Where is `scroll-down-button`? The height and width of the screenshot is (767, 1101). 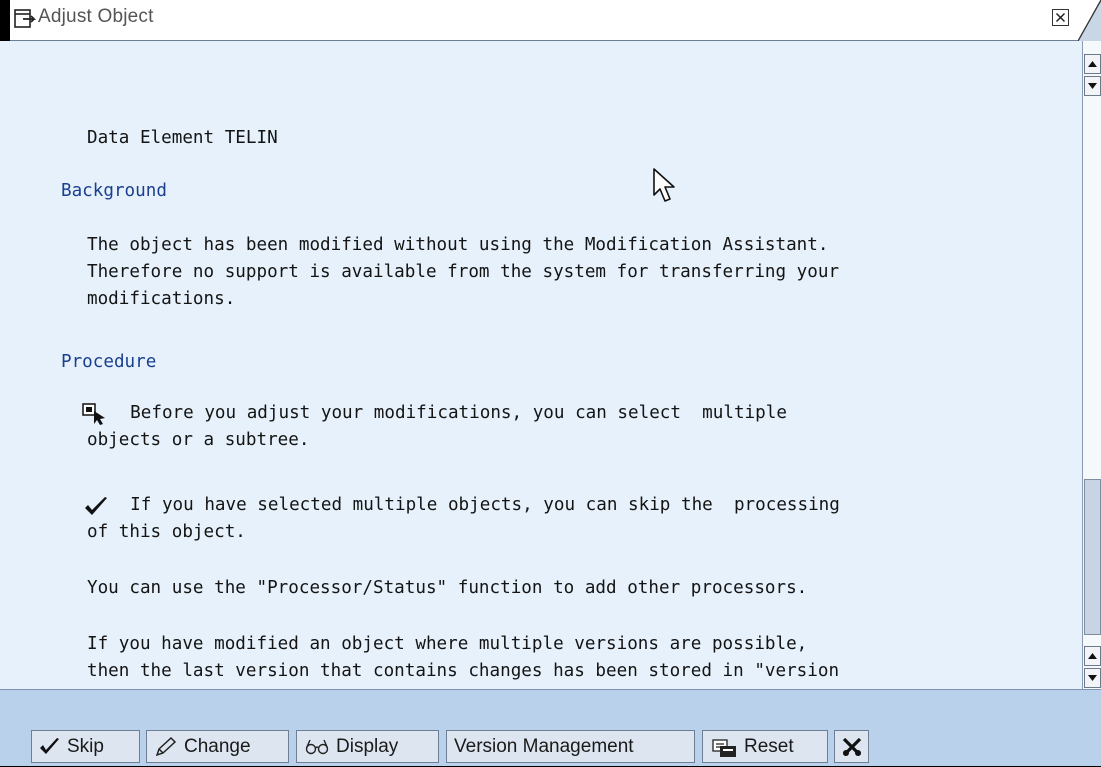 scroll-down-button is located at coordinates (1092, 86).